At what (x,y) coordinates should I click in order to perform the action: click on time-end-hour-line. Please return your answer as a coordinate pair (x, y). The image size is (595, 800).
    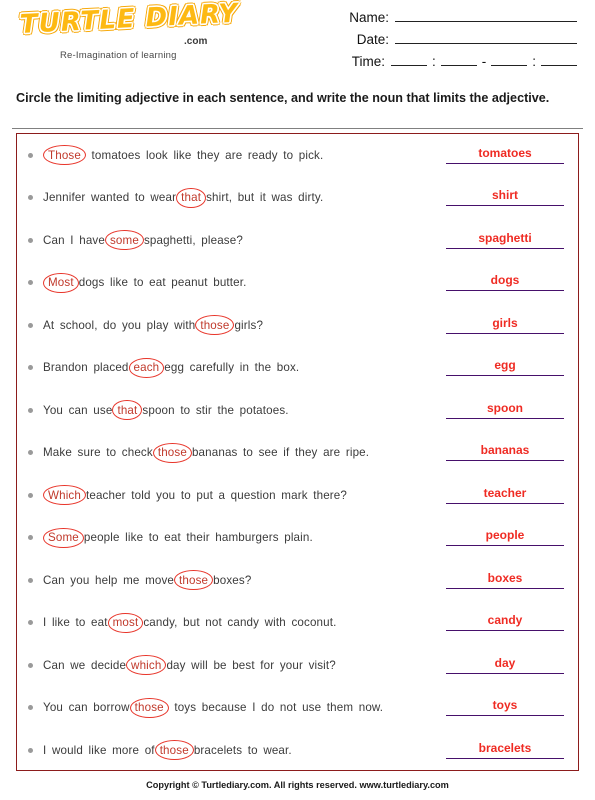
    Looking at the image, I should click on (509, 59).